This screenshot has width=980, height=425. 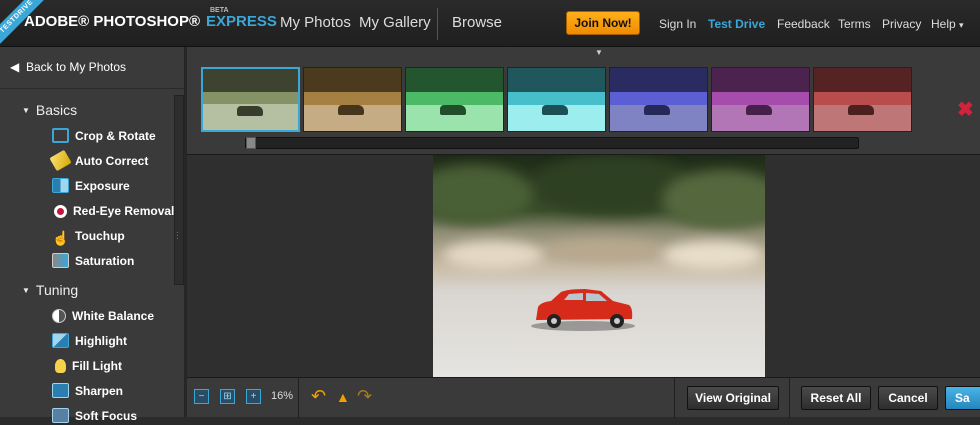 What do you see at coordinates (59, 316) in the screenshot?
I see `white-balance-icon` at bounding box center [59, 316].